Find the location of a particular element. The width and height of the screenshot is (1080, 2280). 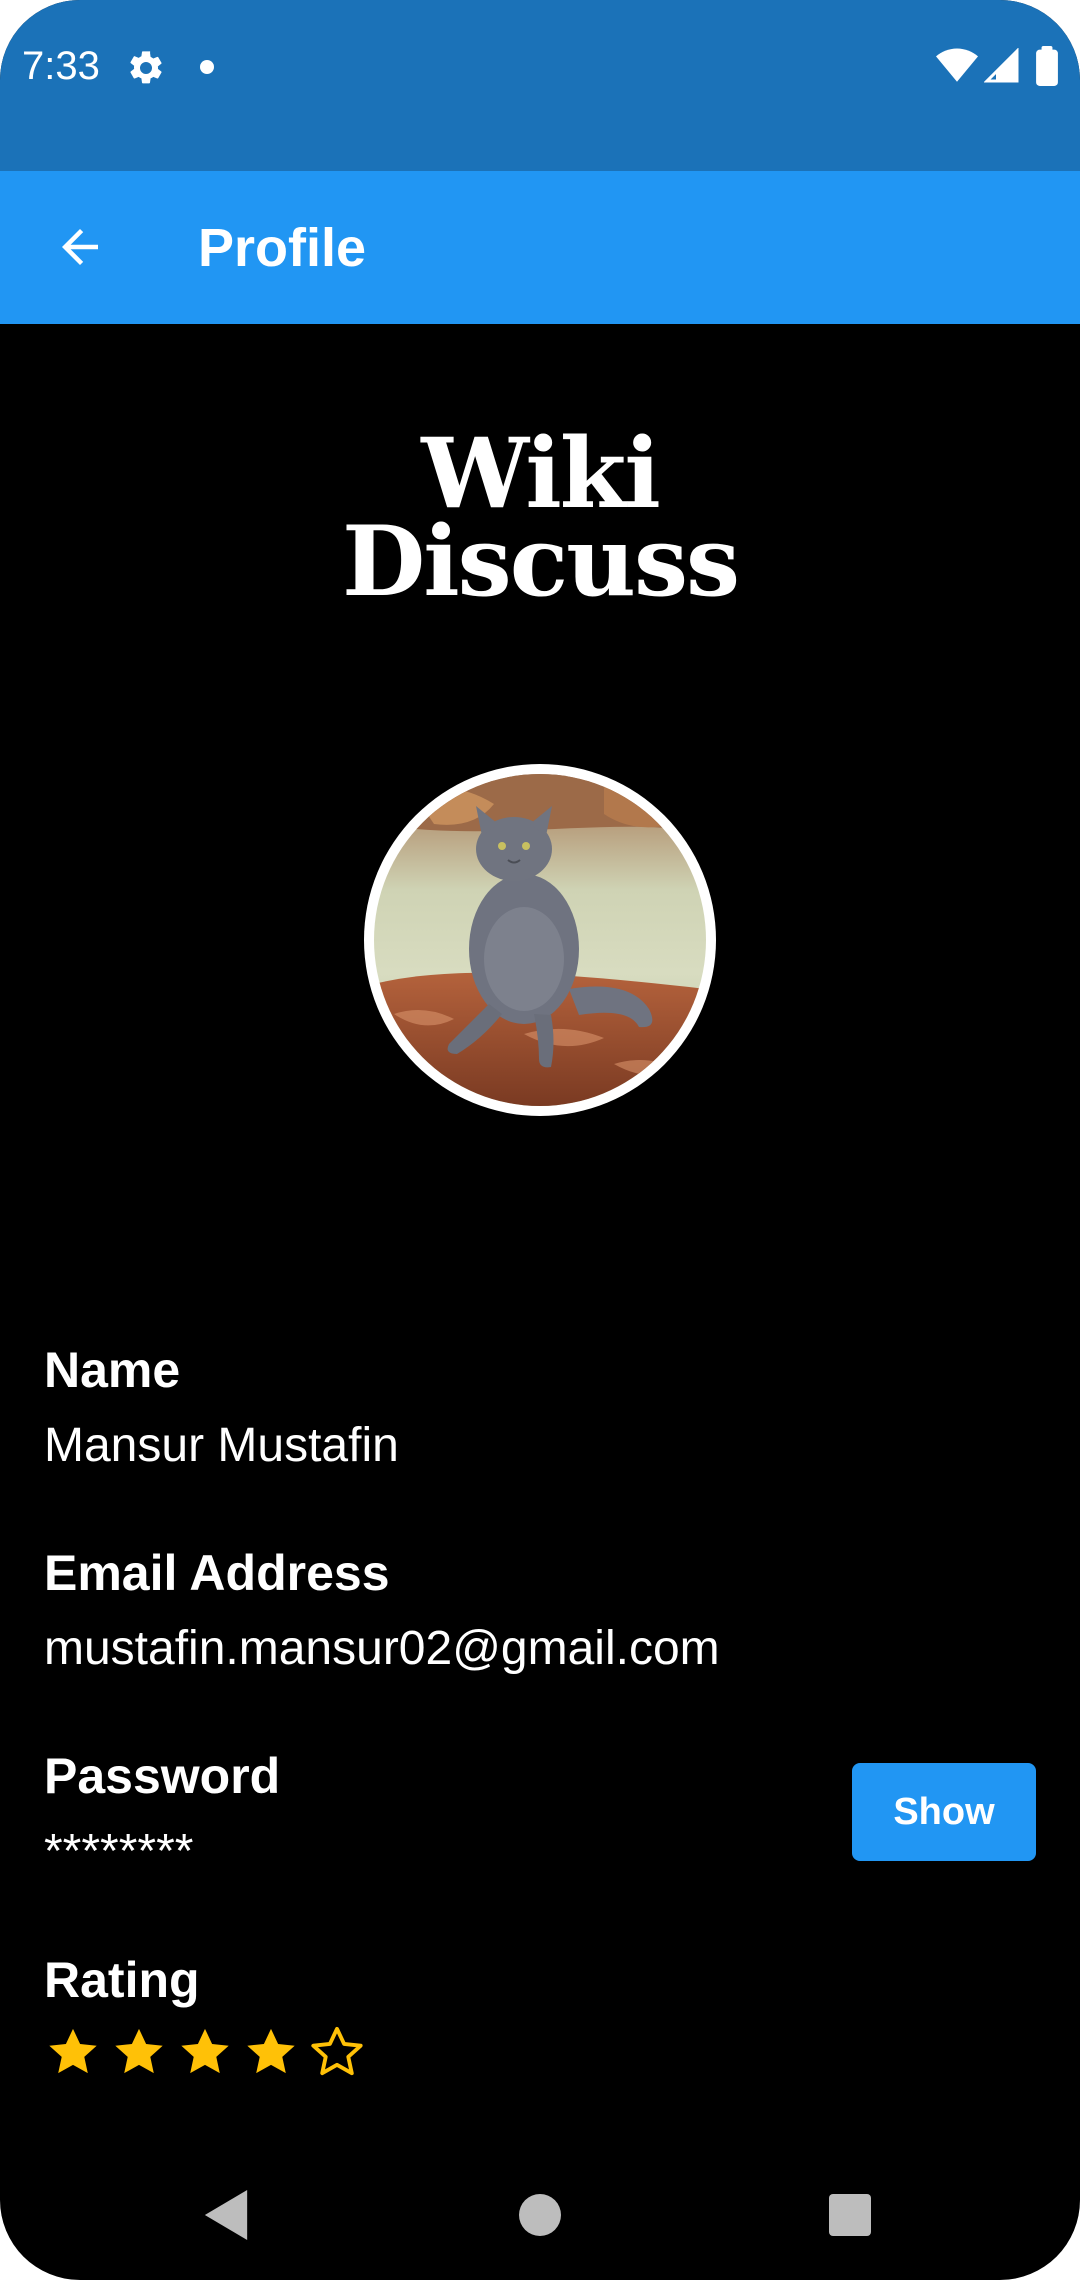

star-outline-icon is located at coordinates (337, 2053).